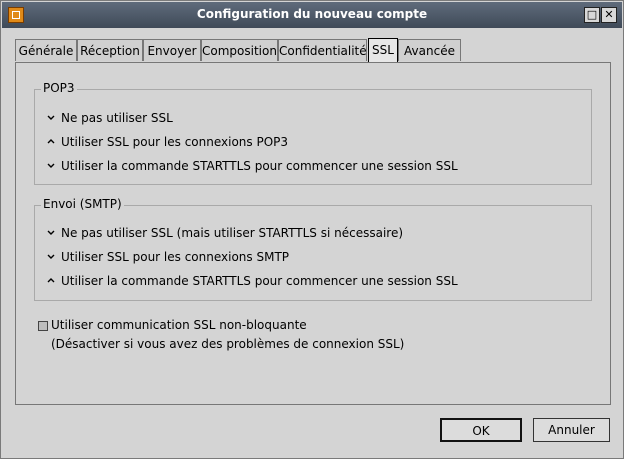 This screenshot has height=459, width=624. Describe the element at coordinates (82, 204) in the screenshot. I see `smtp-legend: Envoi (SMTP)` at that location.